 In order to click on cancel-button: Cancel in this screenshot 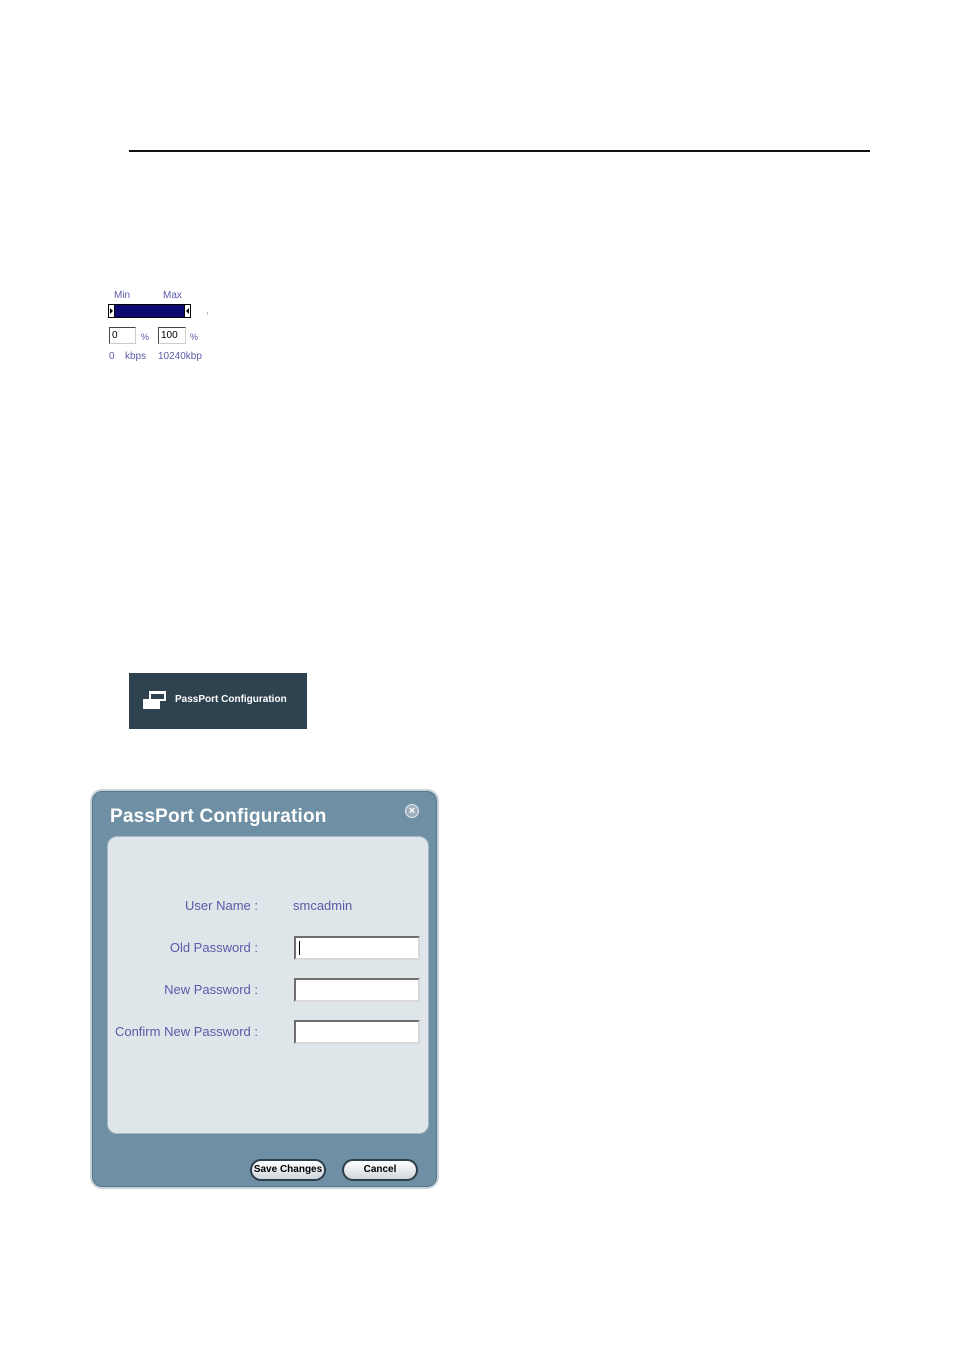, I will do `click(380, 1170)`.